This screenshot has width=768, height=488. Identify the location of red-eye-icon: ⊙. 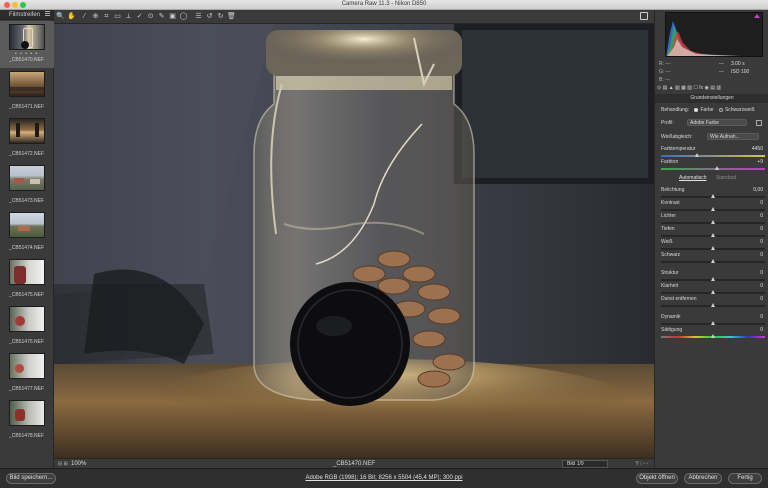
(150, 16).